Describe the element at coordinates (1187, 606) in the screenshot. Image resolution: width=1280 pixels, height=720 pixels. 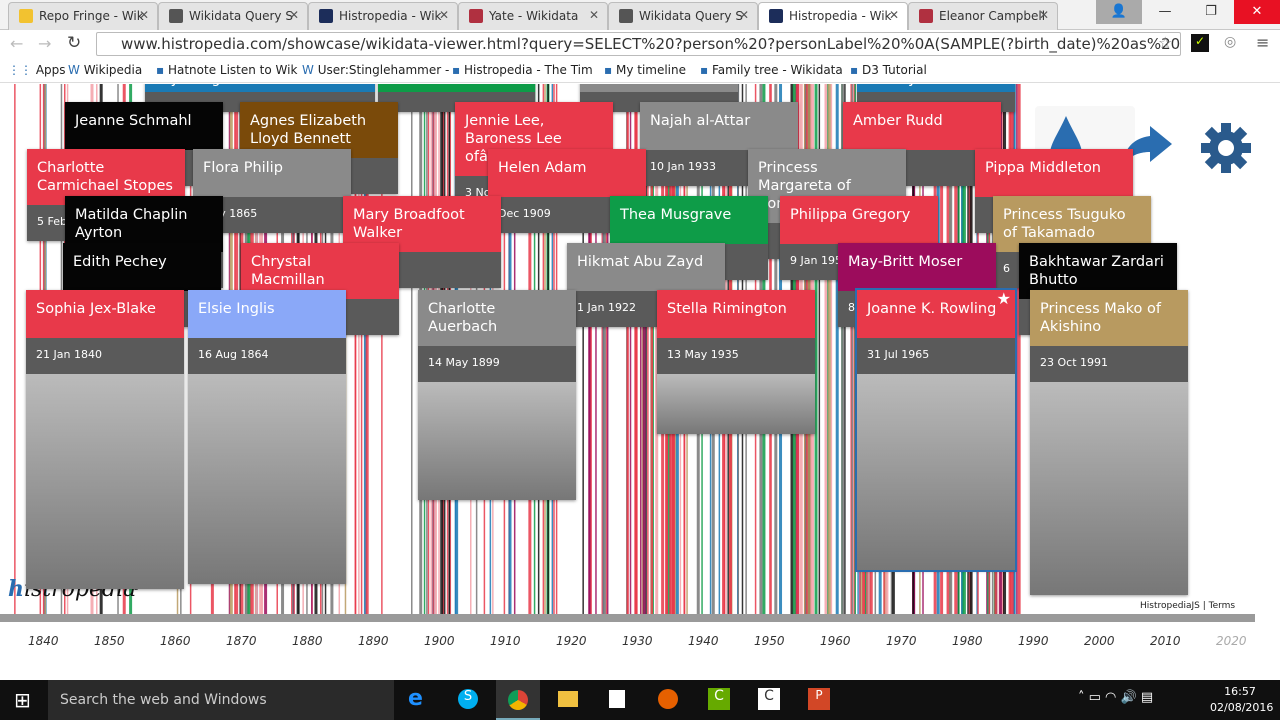
I see `footer-links: HistropediaJS | Terms` at that location.